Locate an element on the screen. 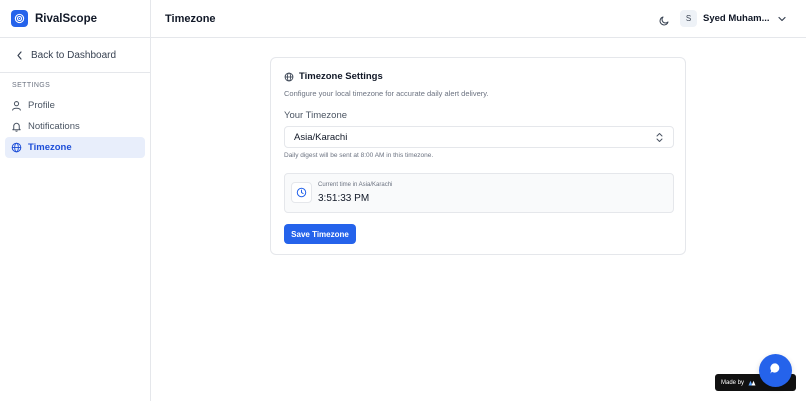 The width and height of the screenshot is (806, 401). clock-icon is located at coordinates (301, 192).